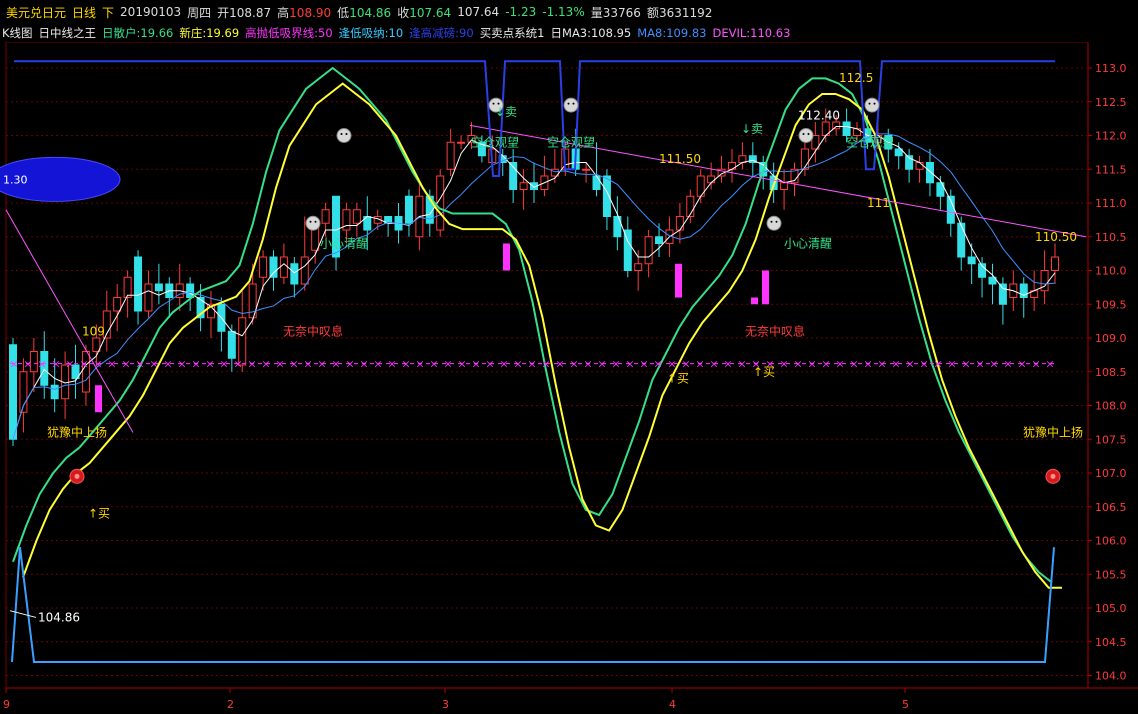 The image size is (1138, 714). Describe the element at coordinates (1111, 102) in the screenshot. I see `y-tick-label: 112.5` at that location.